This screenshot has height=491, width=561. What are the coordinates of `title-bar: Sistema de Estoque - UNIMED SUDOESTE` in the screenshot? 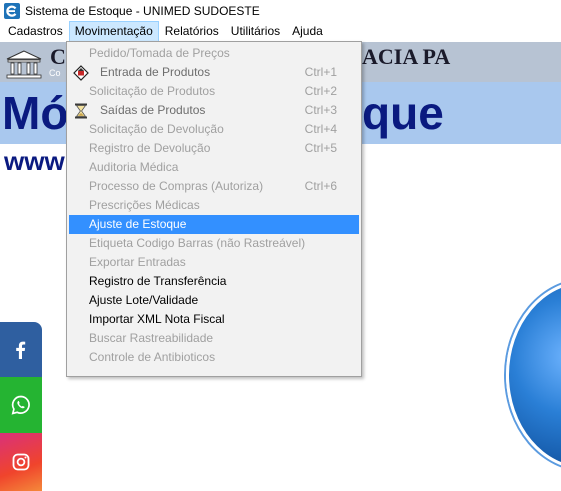 It's located at (280, 11).